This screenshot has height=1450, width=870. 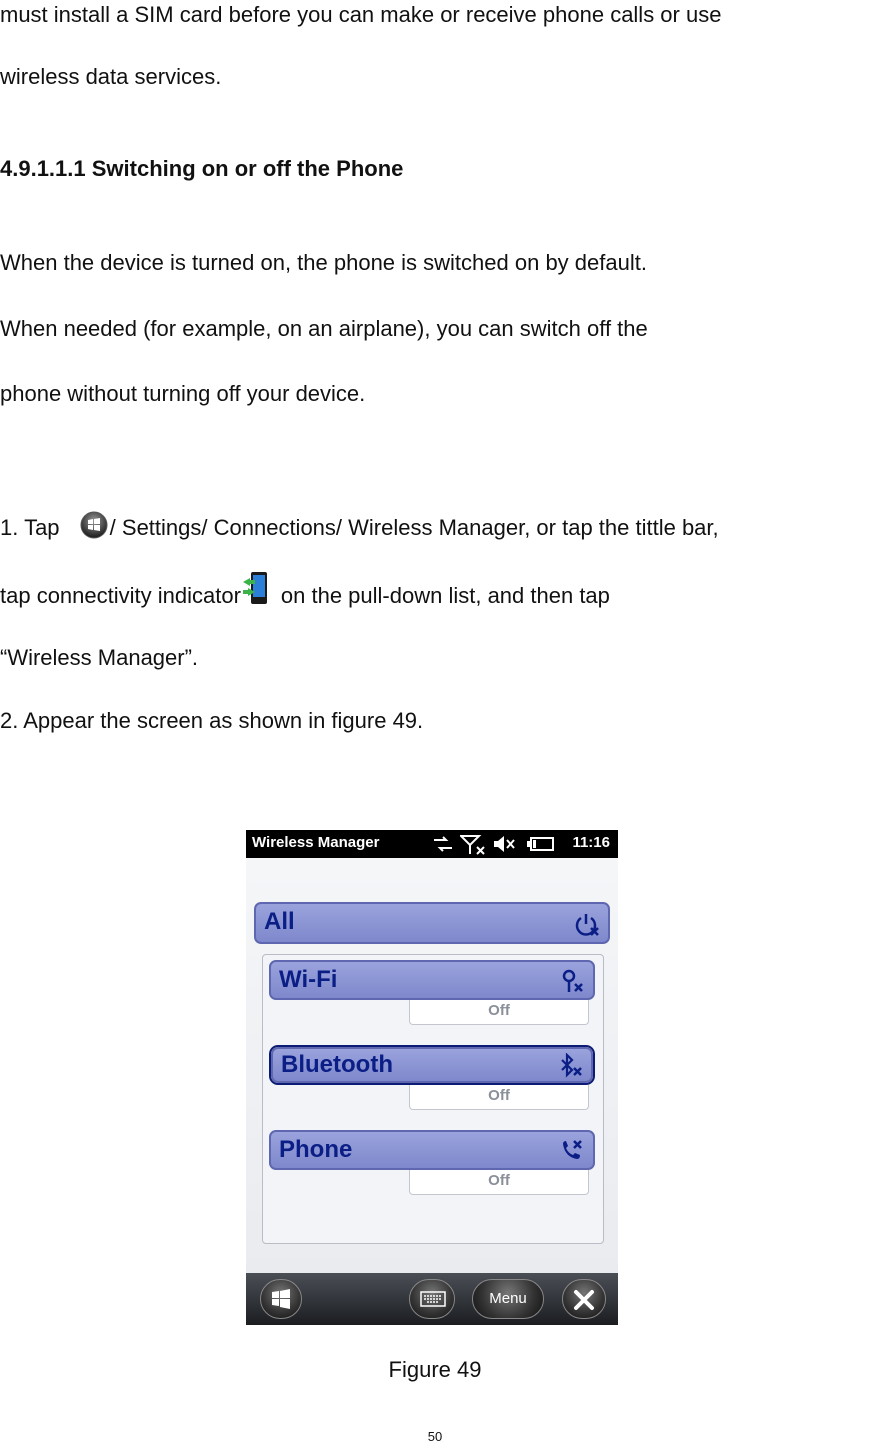 What do you see at coordinates (435, 1369) in the screenshot?
I see `figure-caption: Figure 49` at bounding box center [435, 1369].